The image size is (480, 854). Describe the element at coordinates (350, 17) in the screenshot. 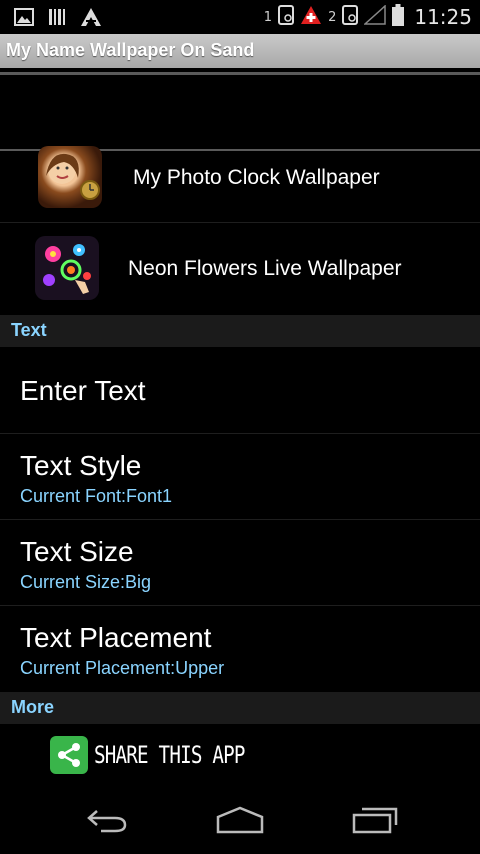

I see `phone-sim2-icon` at that location.